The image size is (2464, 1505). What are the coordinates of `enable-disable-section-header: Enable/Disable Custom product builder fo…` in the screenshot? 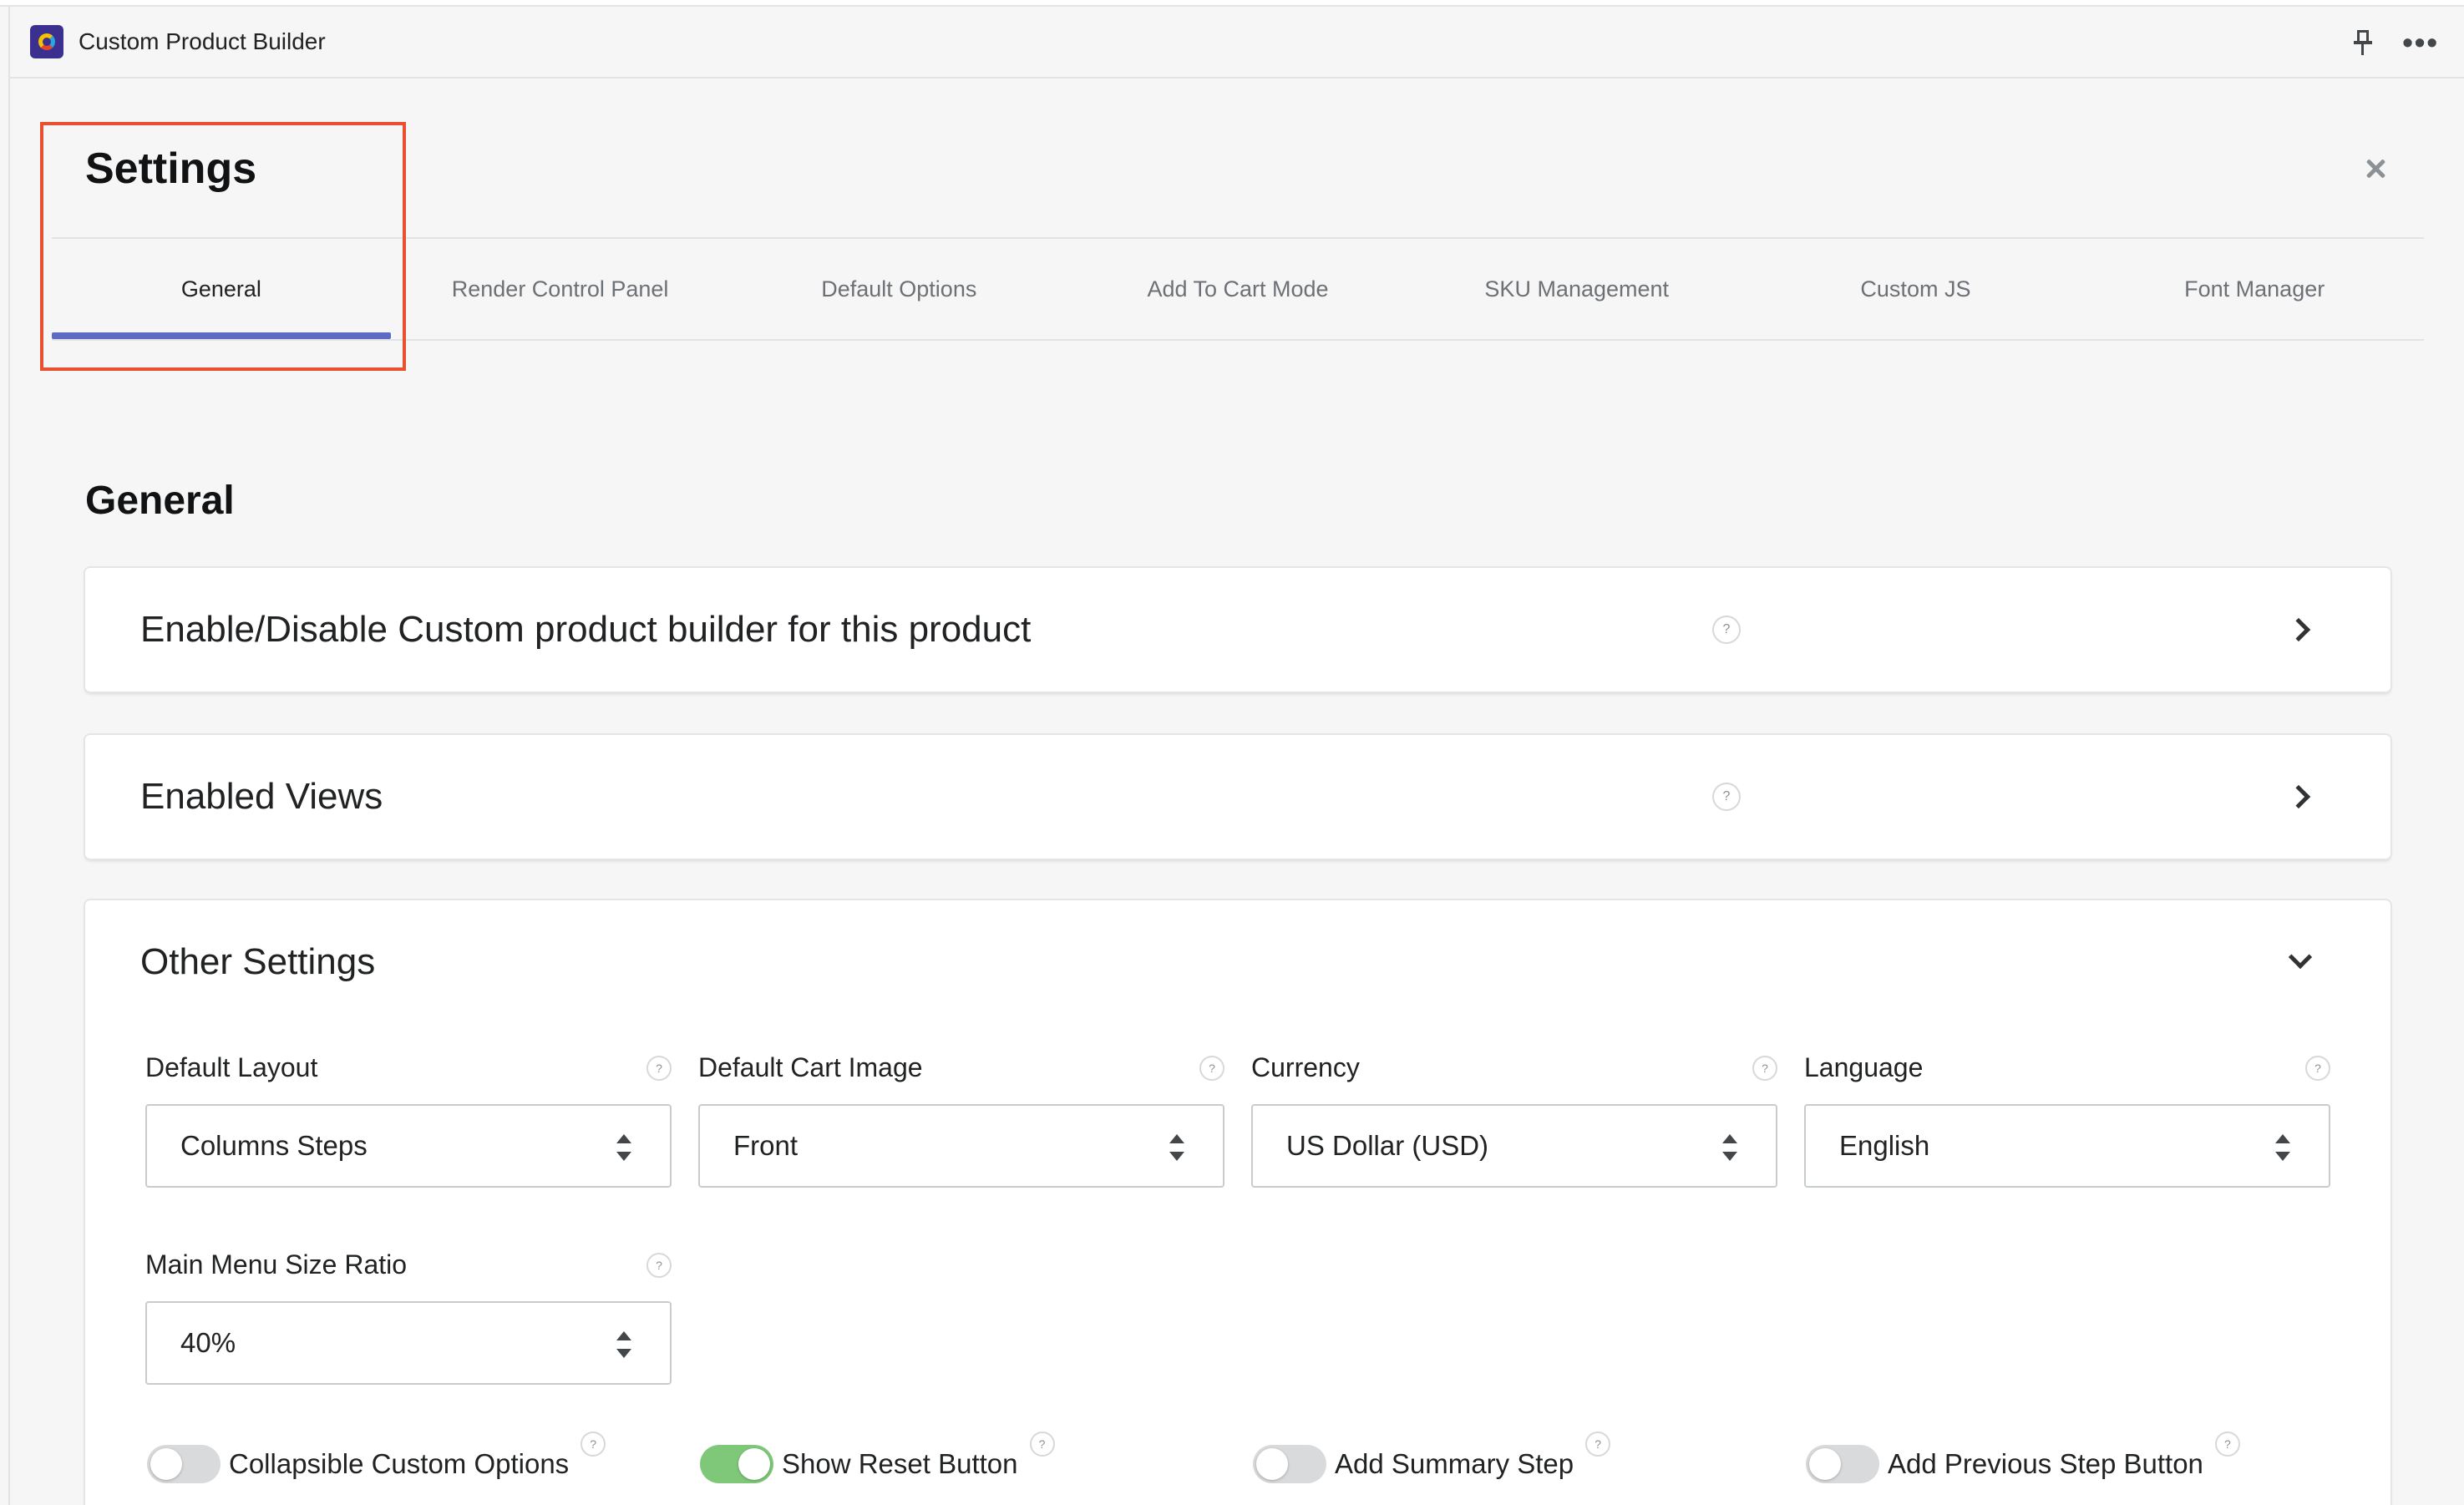 It's located at (1238, 630).